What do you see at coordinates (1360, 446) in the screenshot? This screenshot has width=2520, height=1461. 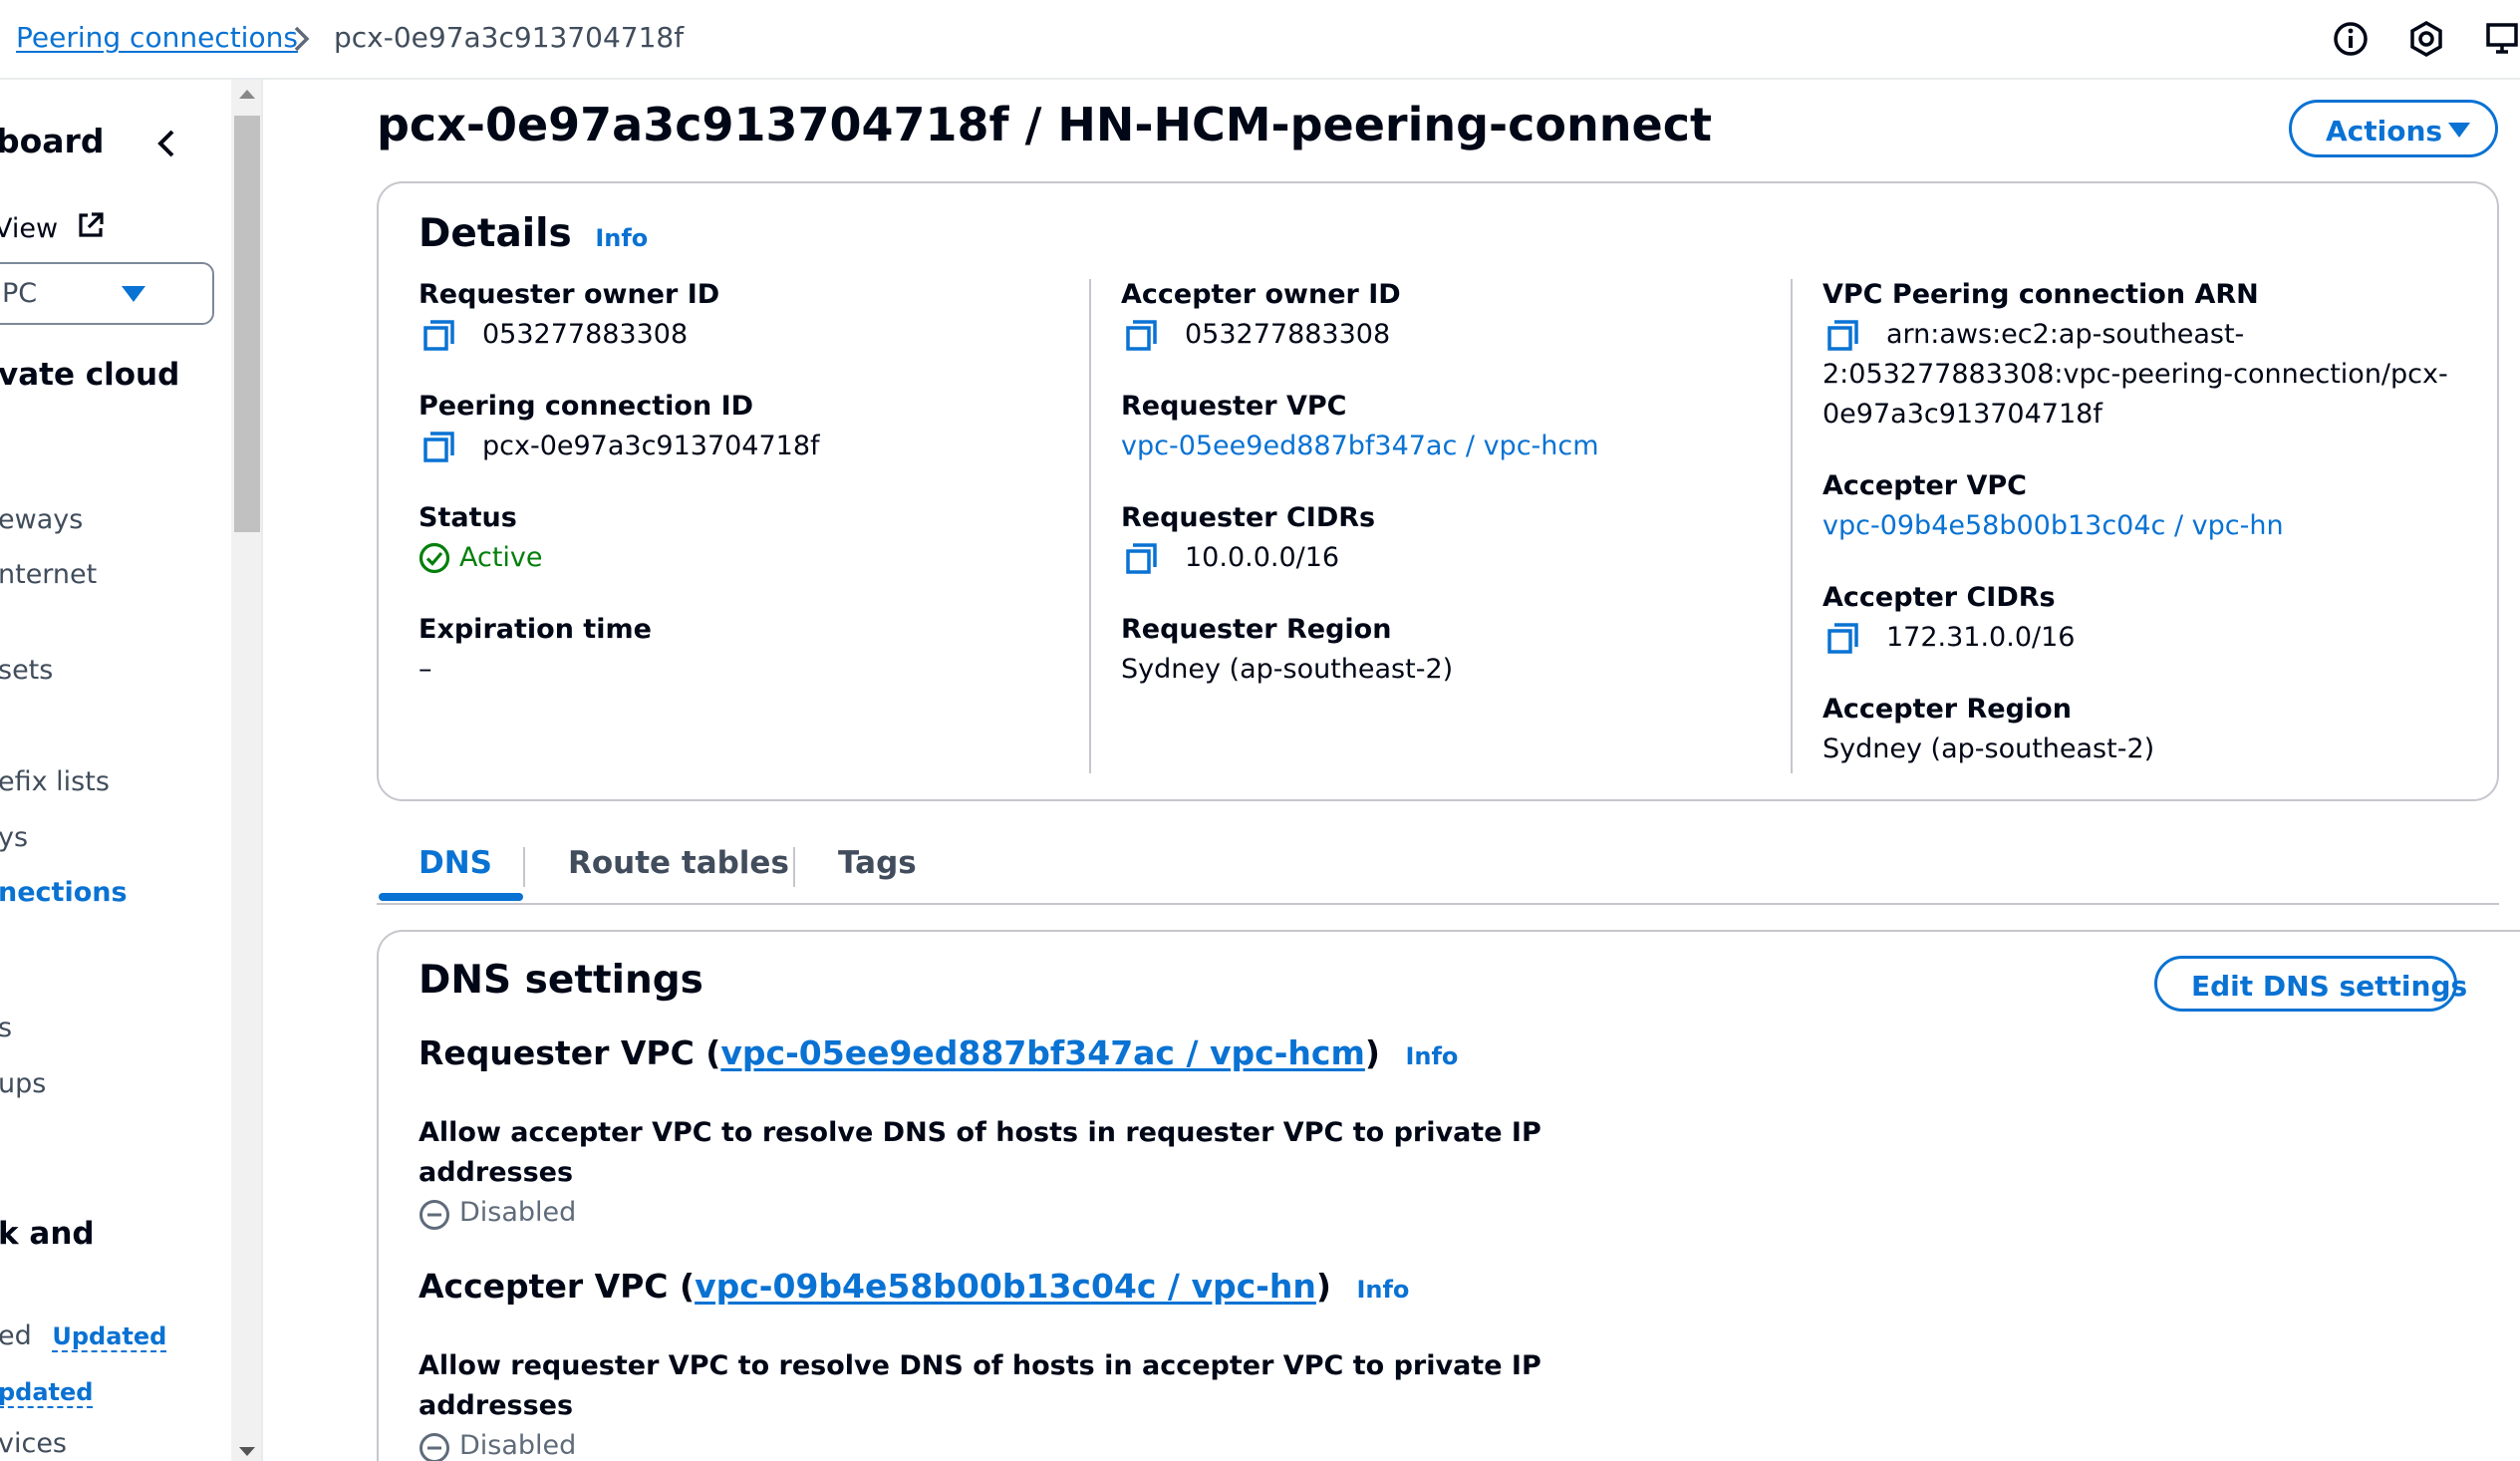 I see `requester-vpc-link: vpc-05ee9ed887bf347ac / vpc-hcm` at bounding box center [1360, 446].